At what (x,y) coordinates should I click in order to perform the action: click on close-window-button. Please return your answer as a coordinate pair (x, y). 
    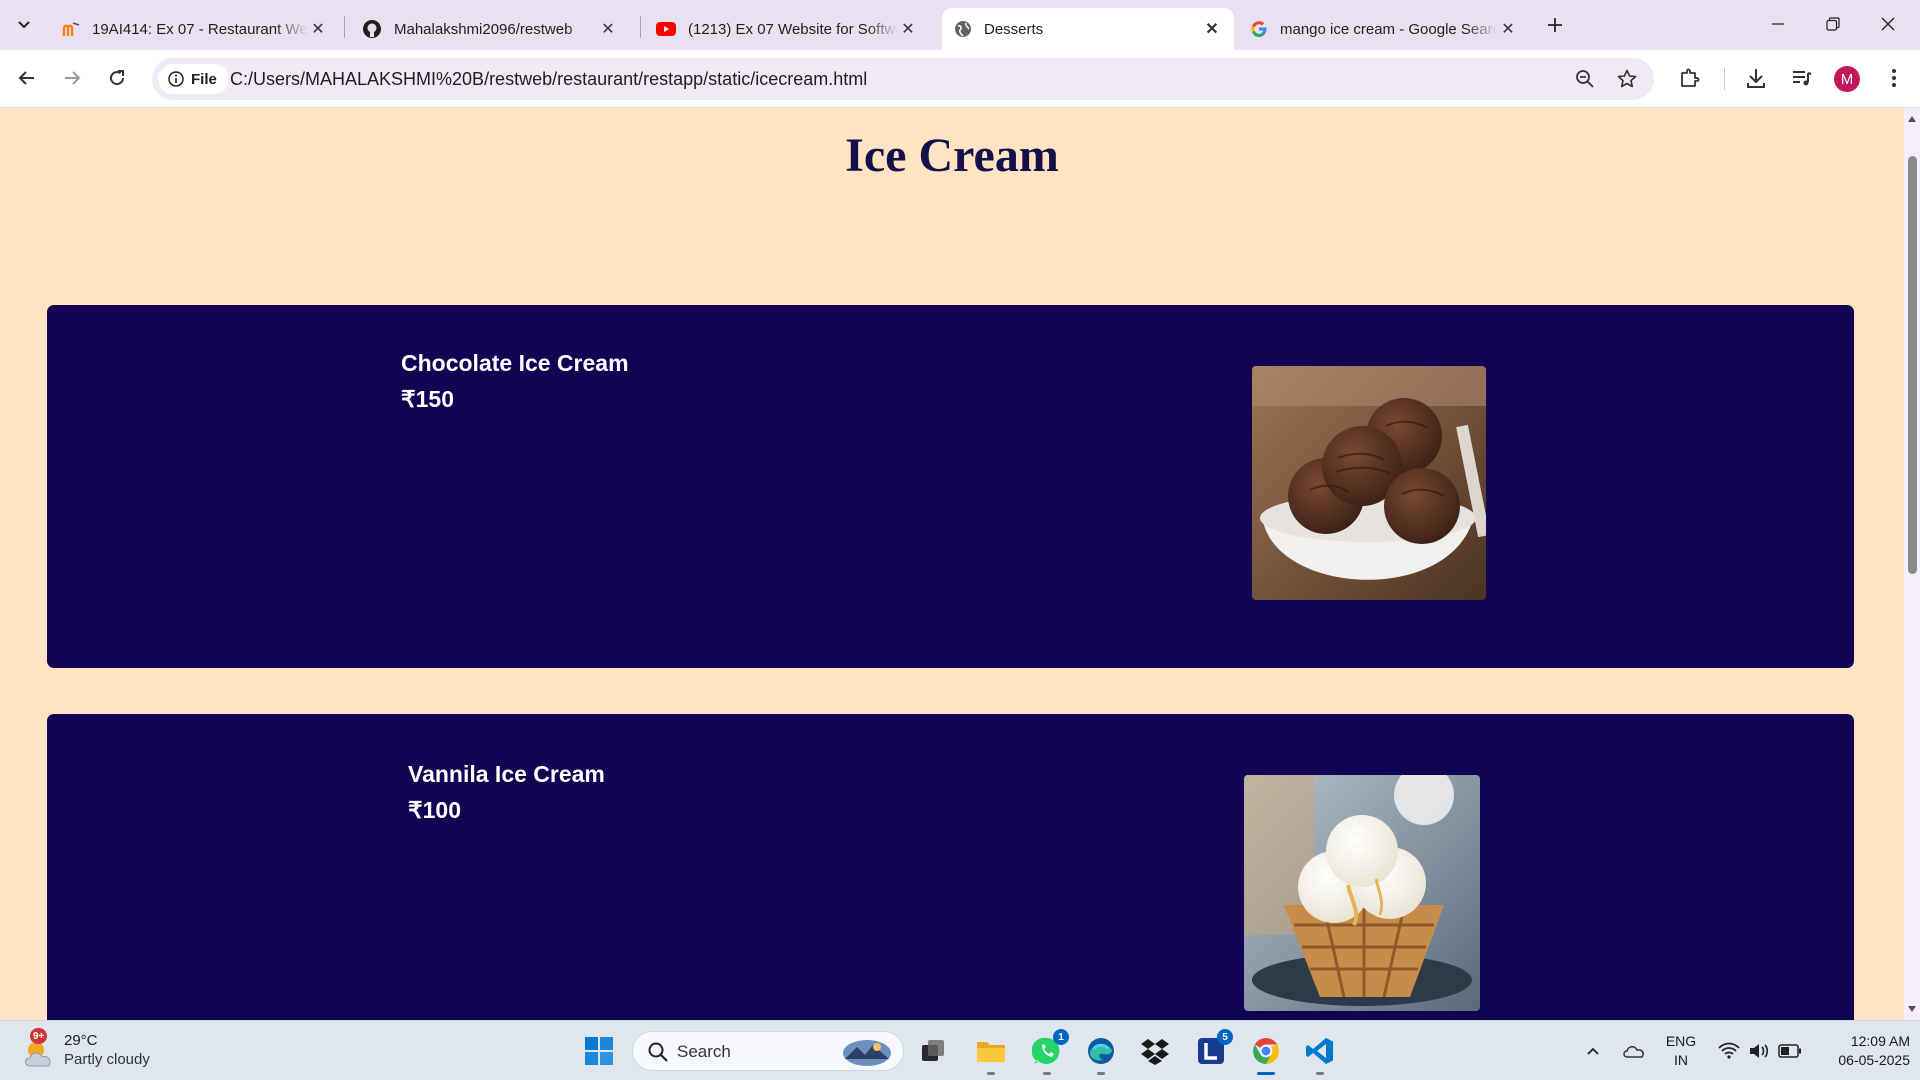
    Looking at the image, I should click on (1888, 24).